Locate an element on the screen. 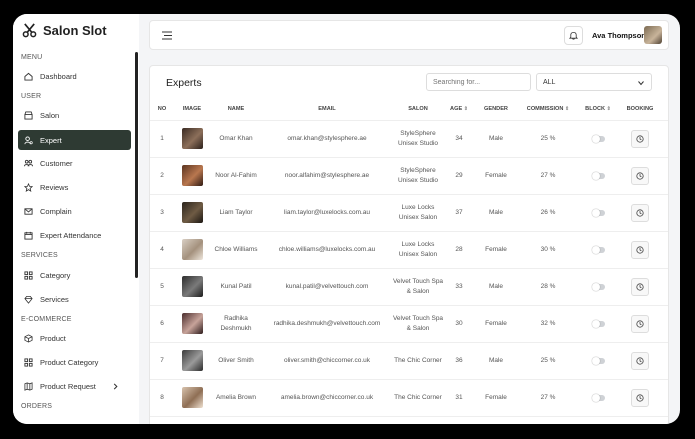 Image resolution: width=695 pixels, height=439 pixels. sidebar-item-services: Services is located at coordinates (74, 299).